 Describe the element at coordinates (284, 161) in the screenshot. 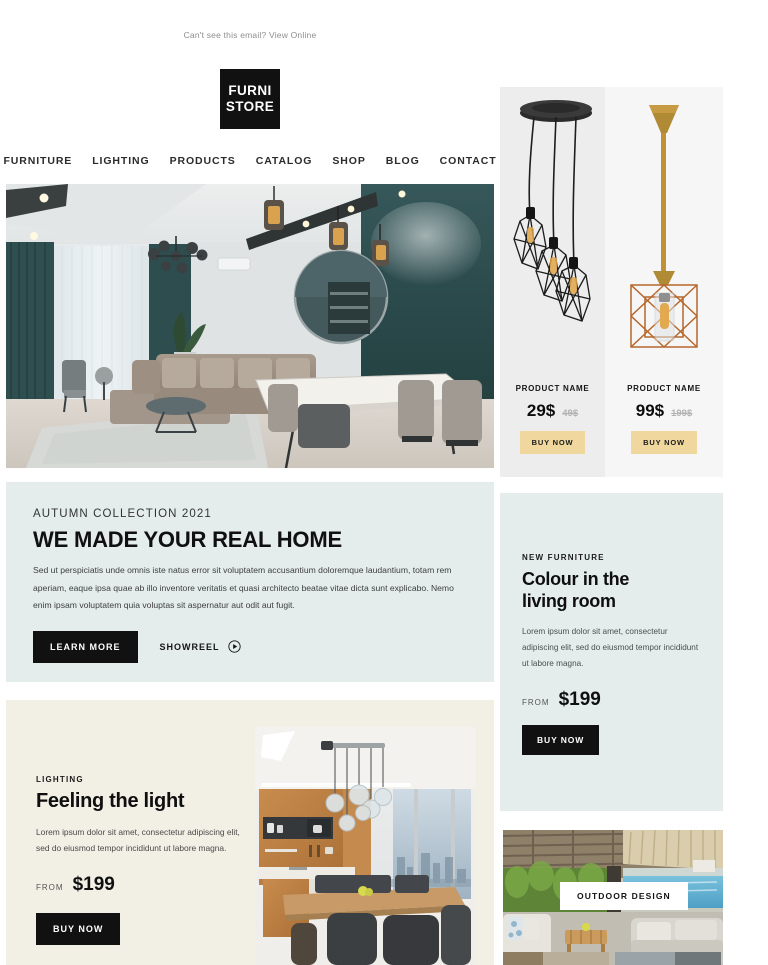

I see `nav-item-catalog: CATALOG` at that location.